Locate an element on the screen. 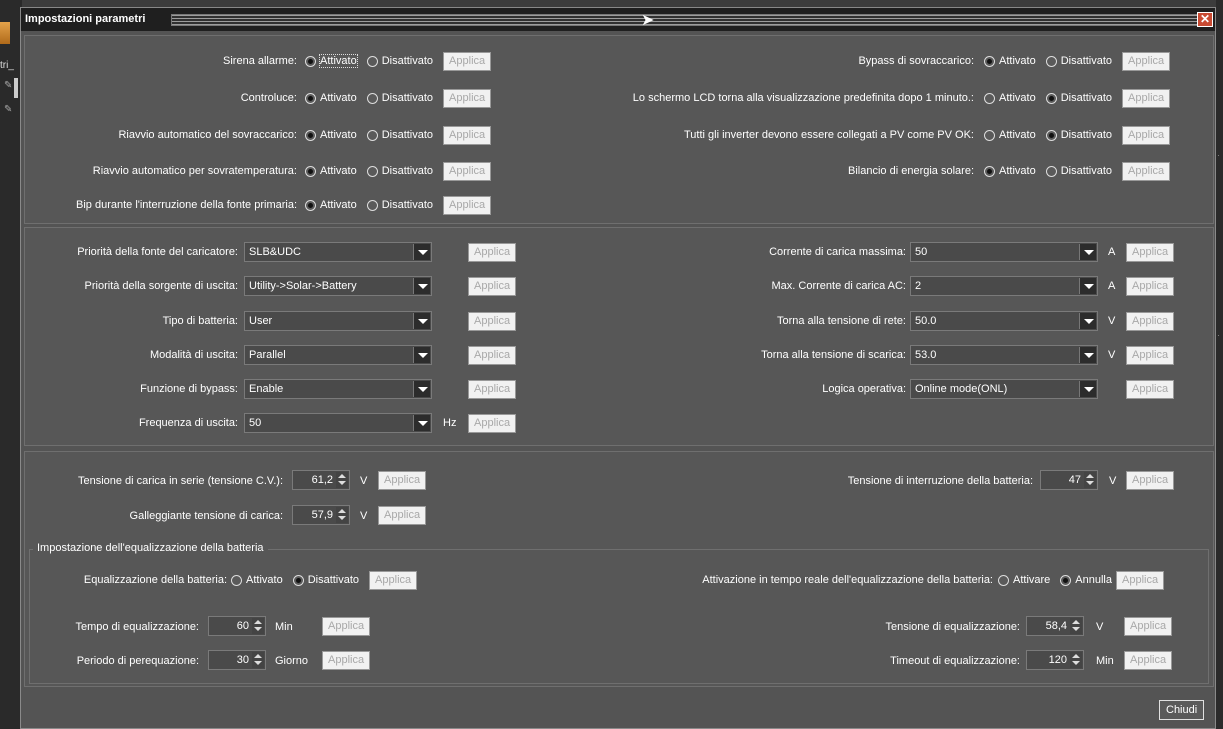 Image resolution: width=1223 pixels, height=729 pixels. equalization-timeout-spinner: 120 is located at coordinates (1055, 660).